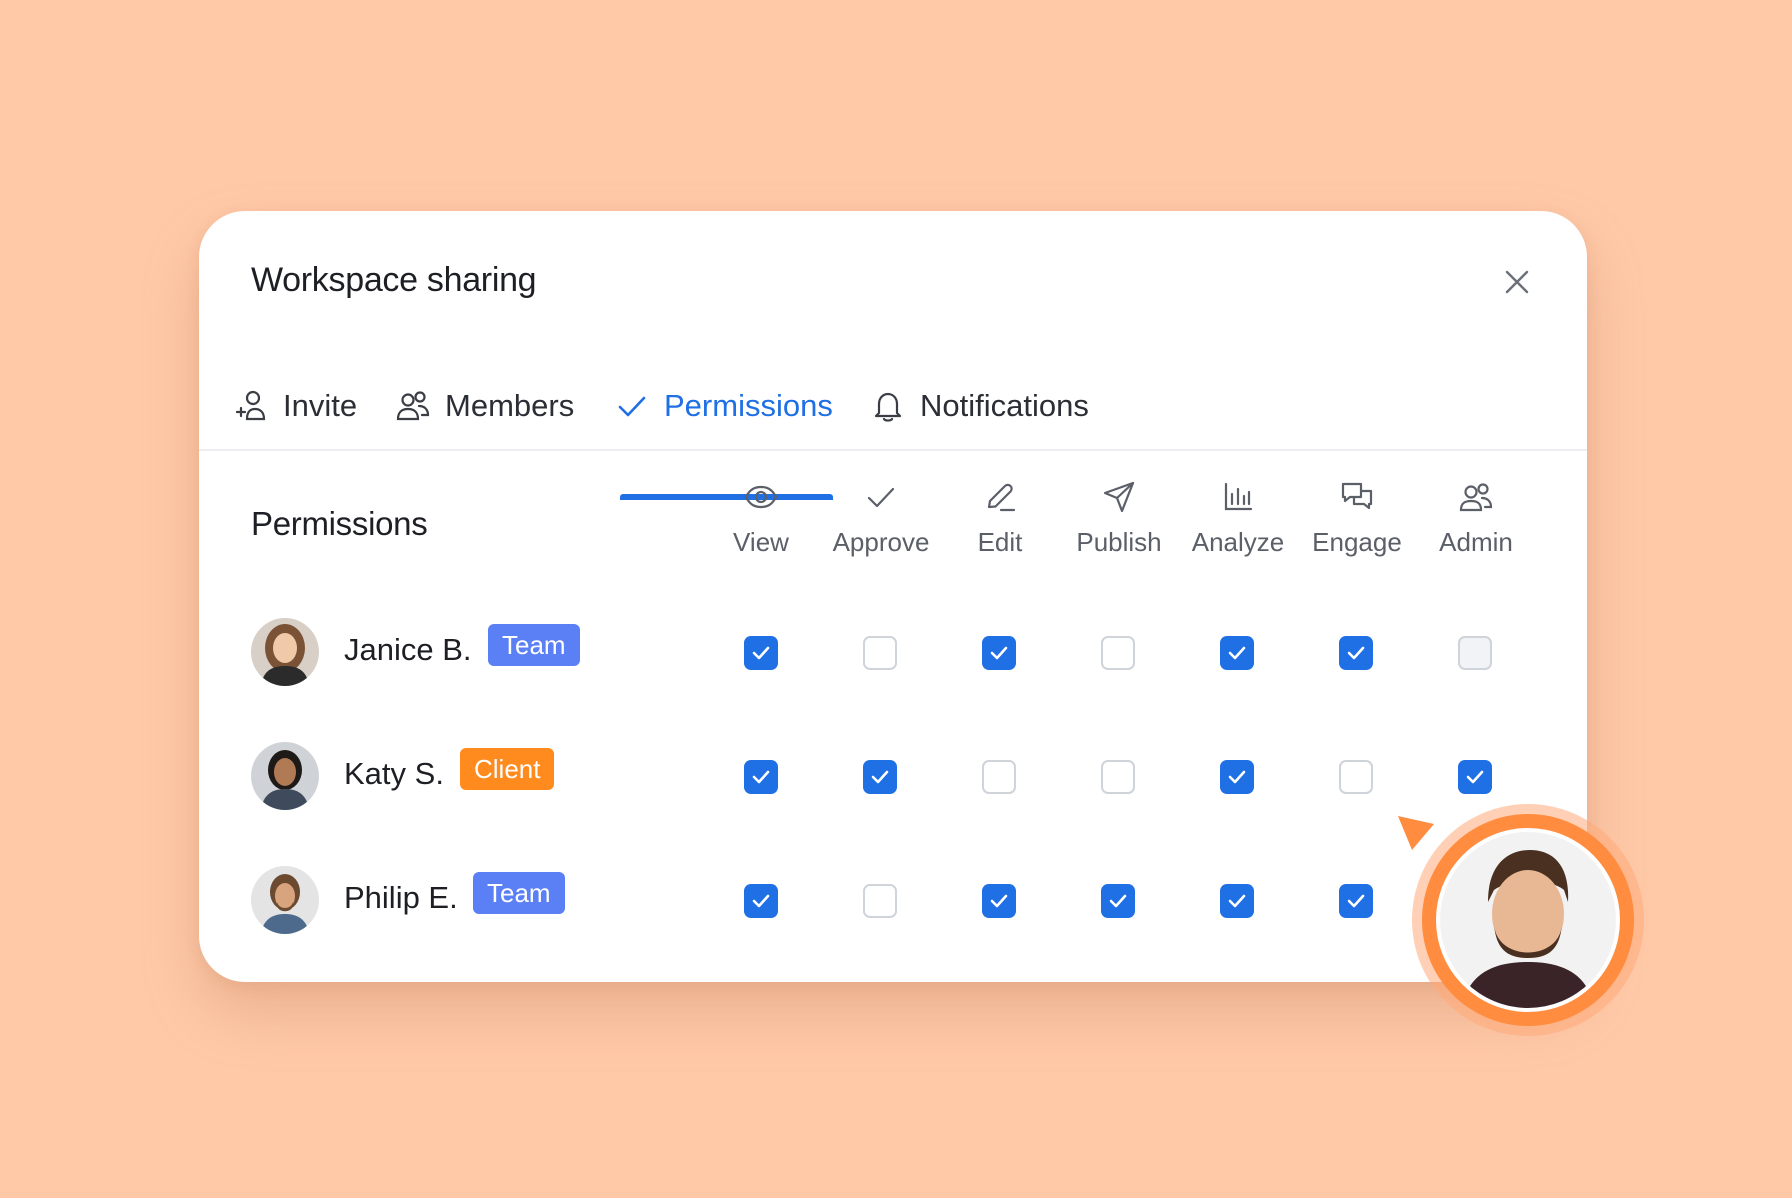 The height and width of the screenshot is (1198, 1792). Describe the element at coordinates (394, 773) in the screenshot. I see `member-name: Katy S.` at that location.